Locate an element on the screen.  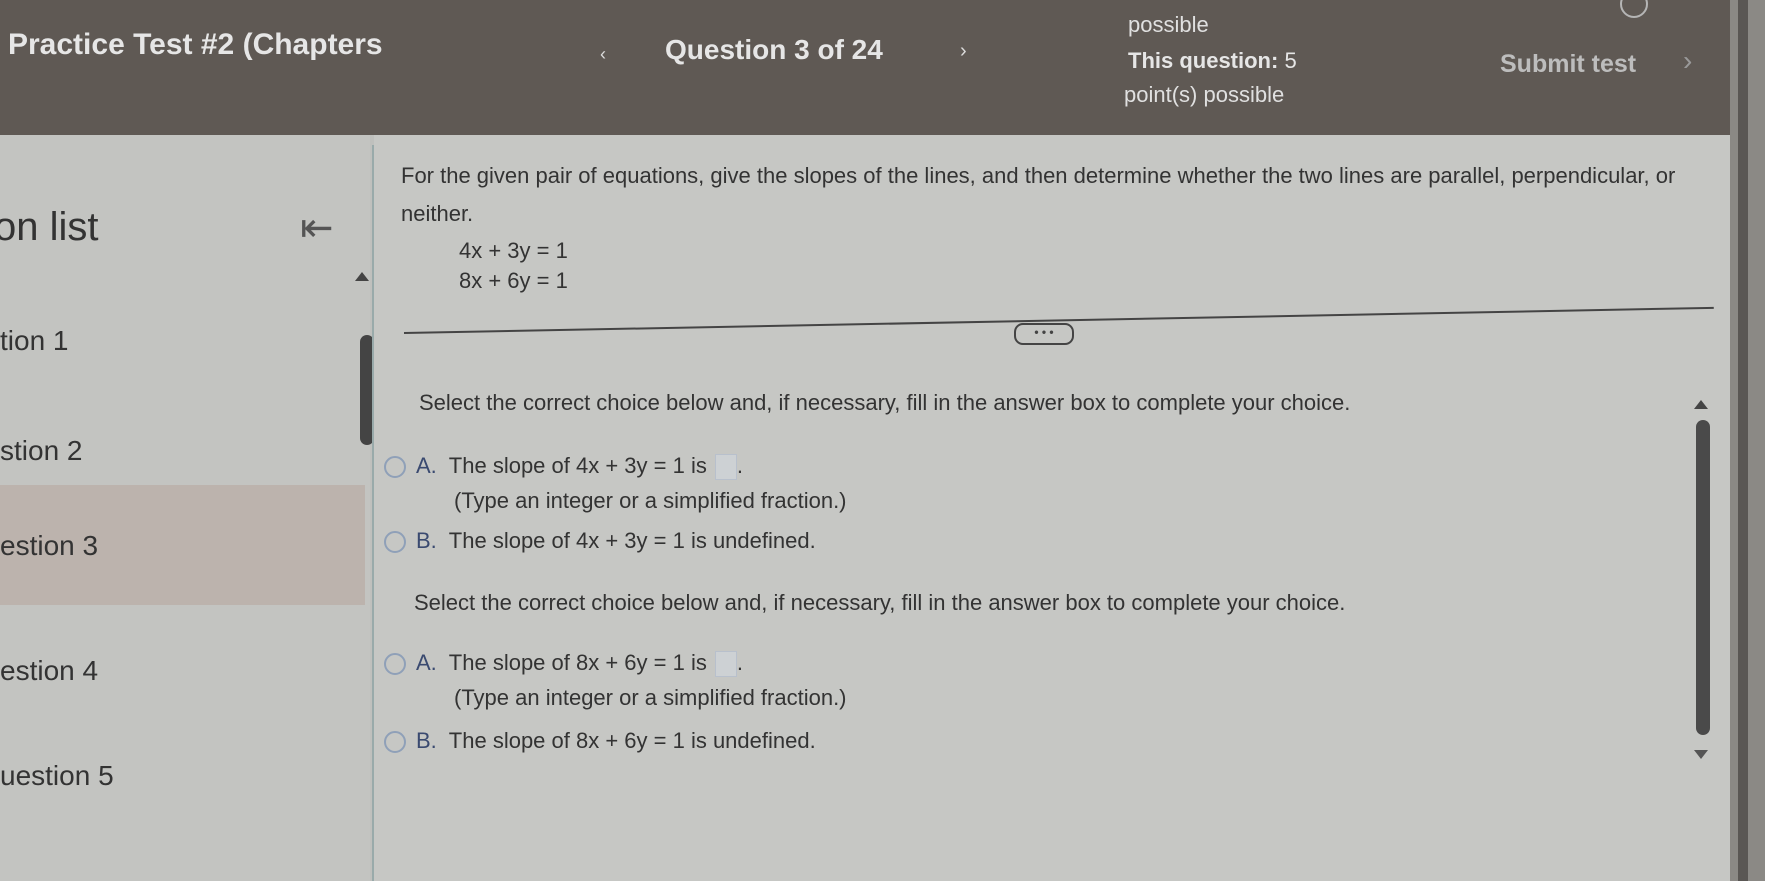
sidebar-item-question-3: estion 3 is located at coordinates (182, 545).